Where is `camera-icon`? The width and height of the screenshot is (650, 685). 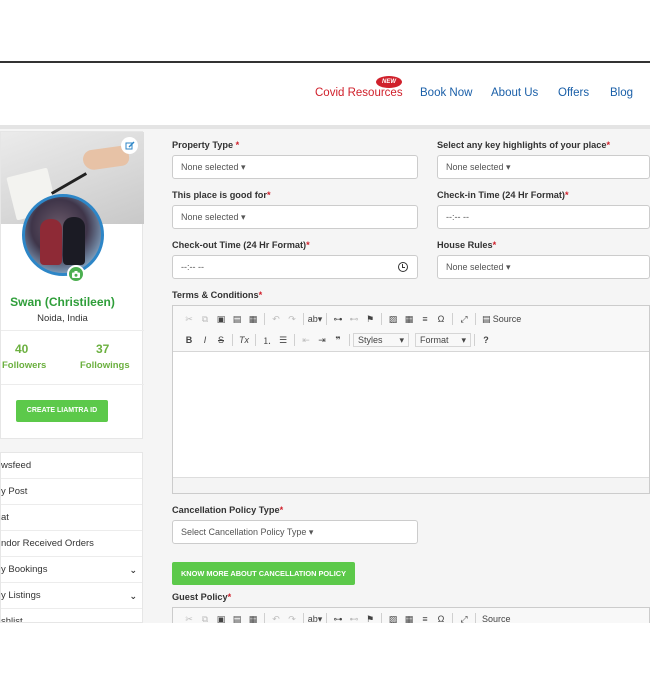 camera-icon is located at coordinates (76, 274).